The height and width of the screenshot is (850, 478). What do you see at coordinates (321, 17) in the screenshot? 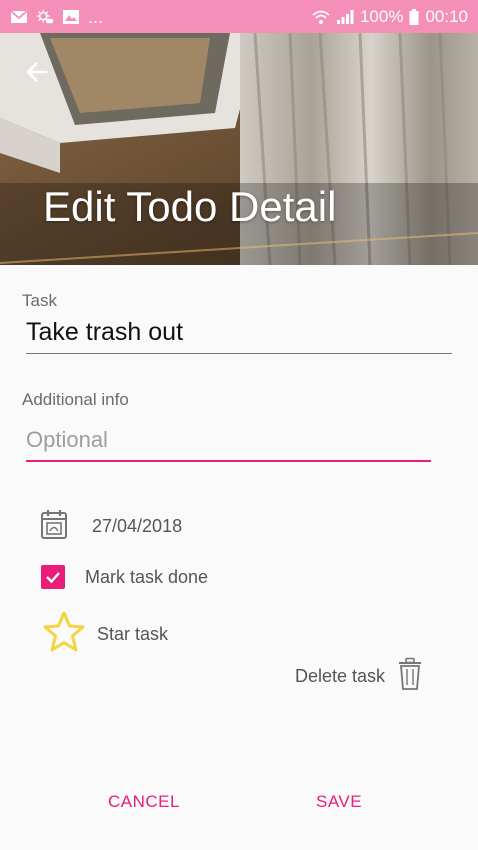
I see `wifi-icon` at bounding box center [321, 17].